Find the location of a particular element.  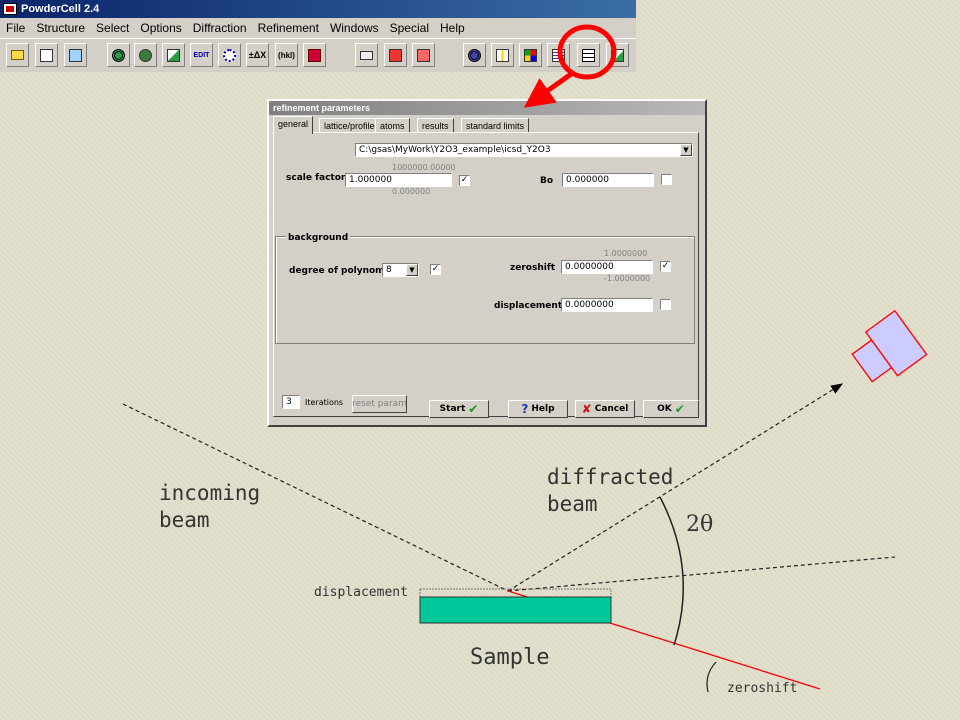

reference-dashed-line is located at coordinates (701, 574).